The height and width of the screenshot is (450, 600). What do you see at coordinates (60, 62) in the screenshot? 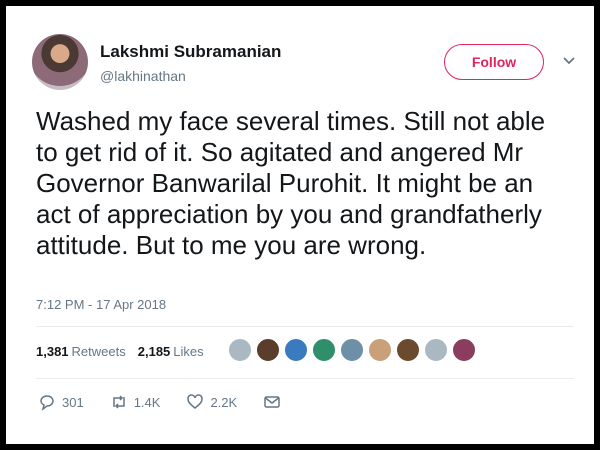
I see `author-avatar` at bounding box center [60, 62].